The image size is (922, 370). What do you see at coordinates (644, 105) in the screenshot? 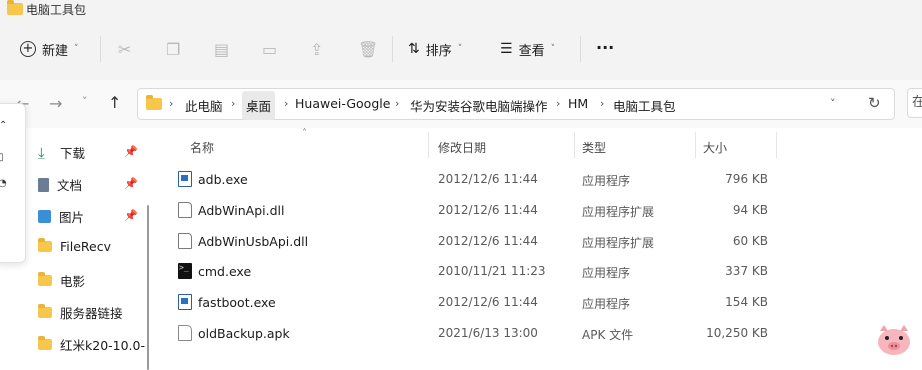
I see `breadcrumb-current-folder: 电脑工具包` at bounding box center [644, 105].